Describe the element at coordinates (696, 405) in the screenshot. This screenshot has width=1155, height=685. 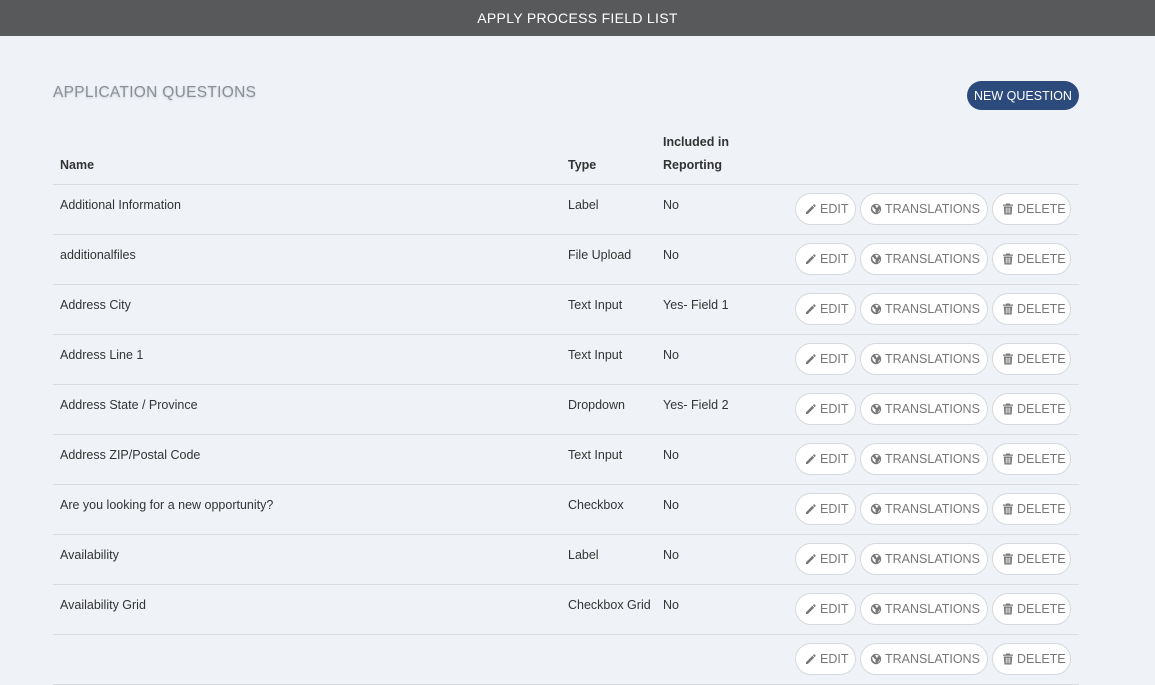
I see `question-reporting: Yes- Field 2` at that location.